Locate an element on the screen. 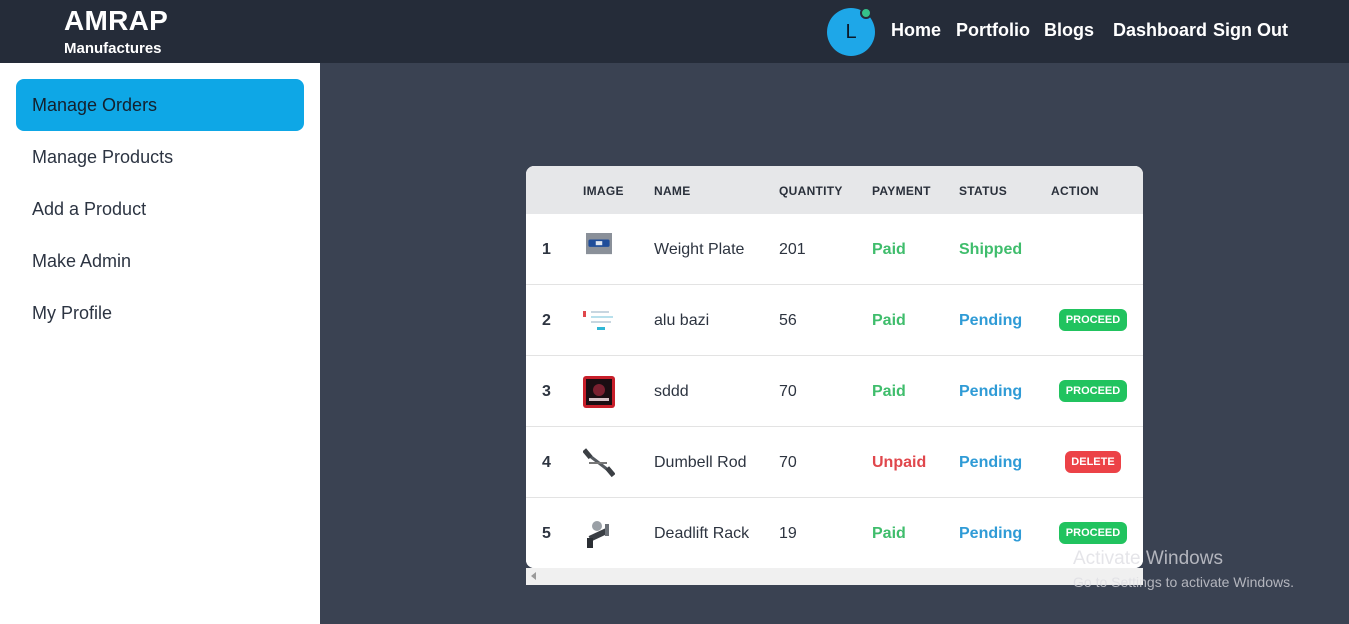 This screenshot has height=624, width=1349. sidebar-item-label: Add a Product is located at coordinates (89, 208).